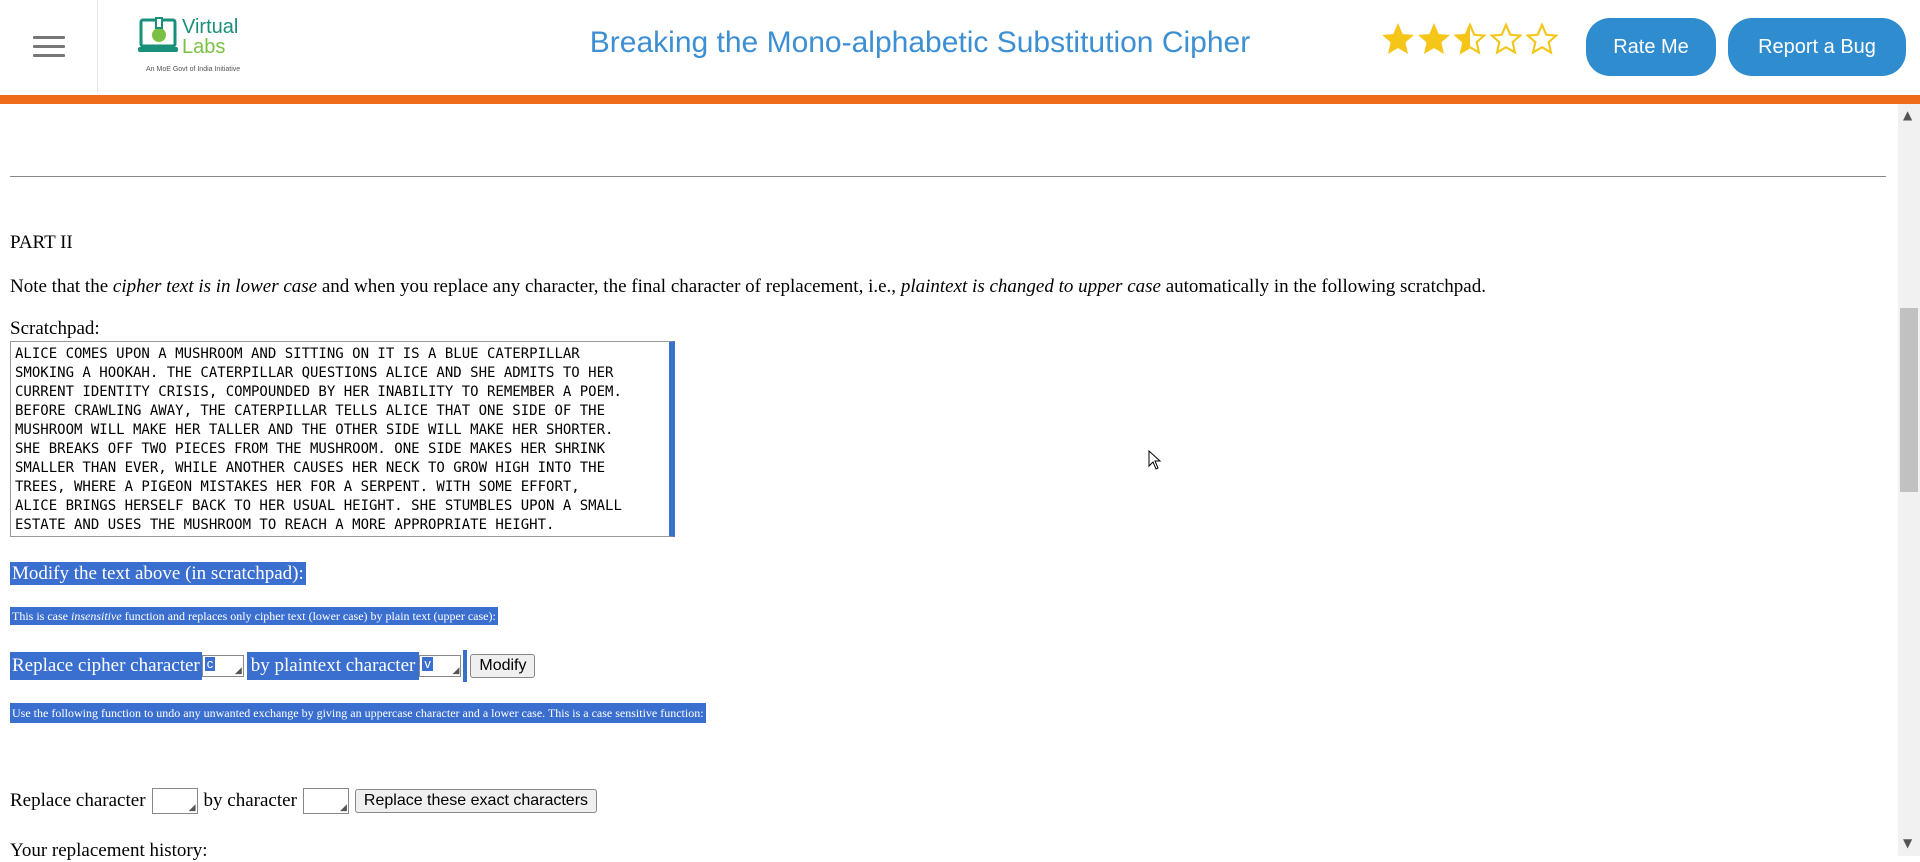  What do you see at coordinates (41, 616) in the screenshot?
I see `case-note-text: This is case` at bounding box center [41, 616].